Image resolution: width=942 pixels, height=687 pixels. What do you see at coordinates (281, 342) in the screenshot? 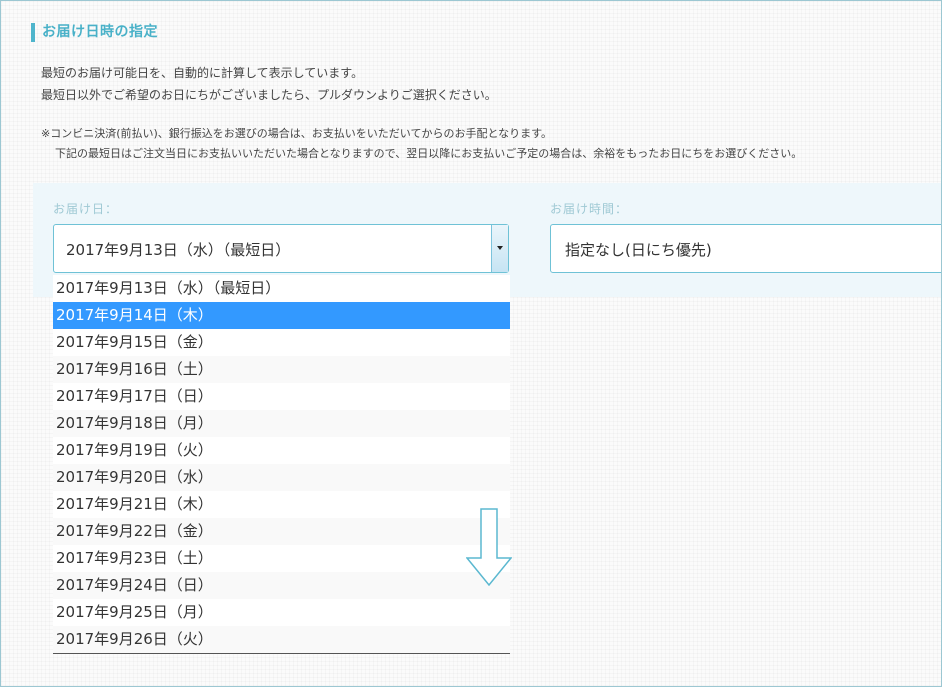
I see `date-option: 2017年9月15日（金）` at bounding box center [281, 342].